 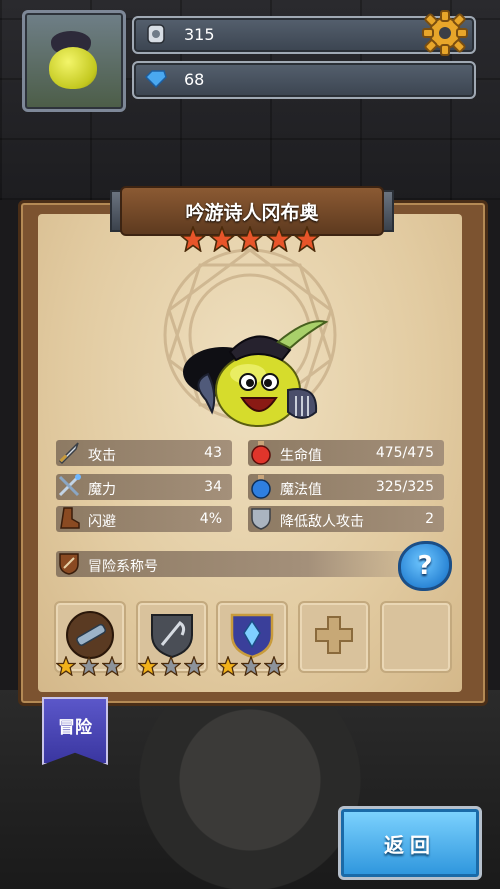 What do you see at coordinates (261, 518) in the screenshot?
I see `shield-icon` at bounding box center [261, 518].